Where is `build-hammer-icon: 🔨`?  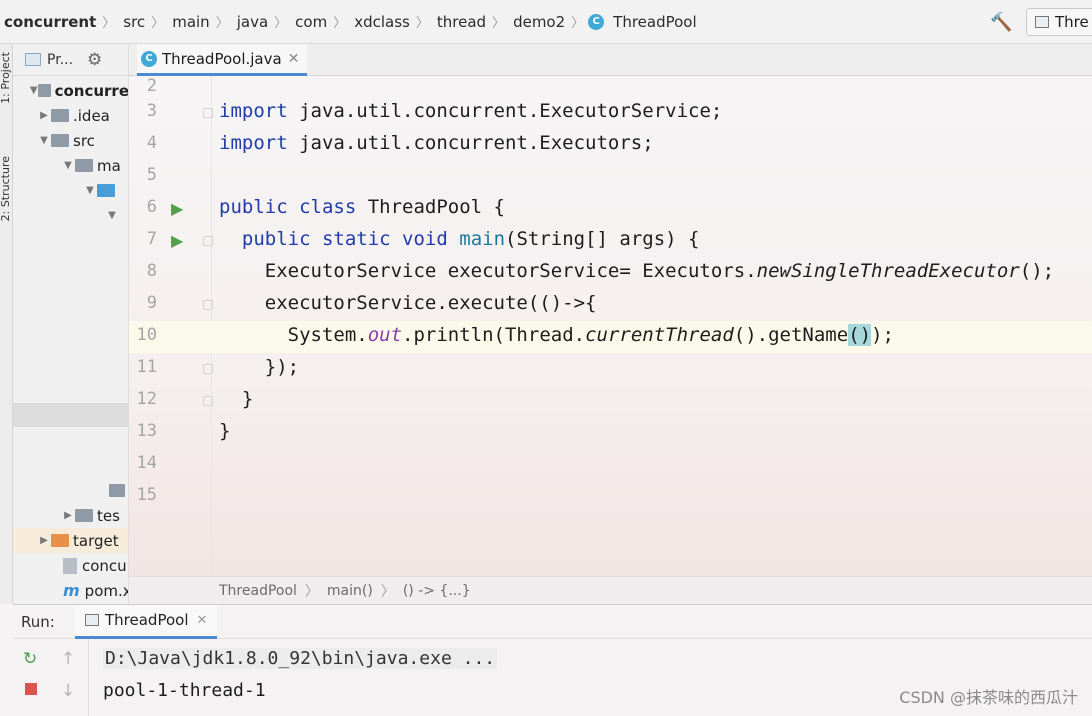
build-hammer-icon: 🔨 is located at coordinates (1001, 22).